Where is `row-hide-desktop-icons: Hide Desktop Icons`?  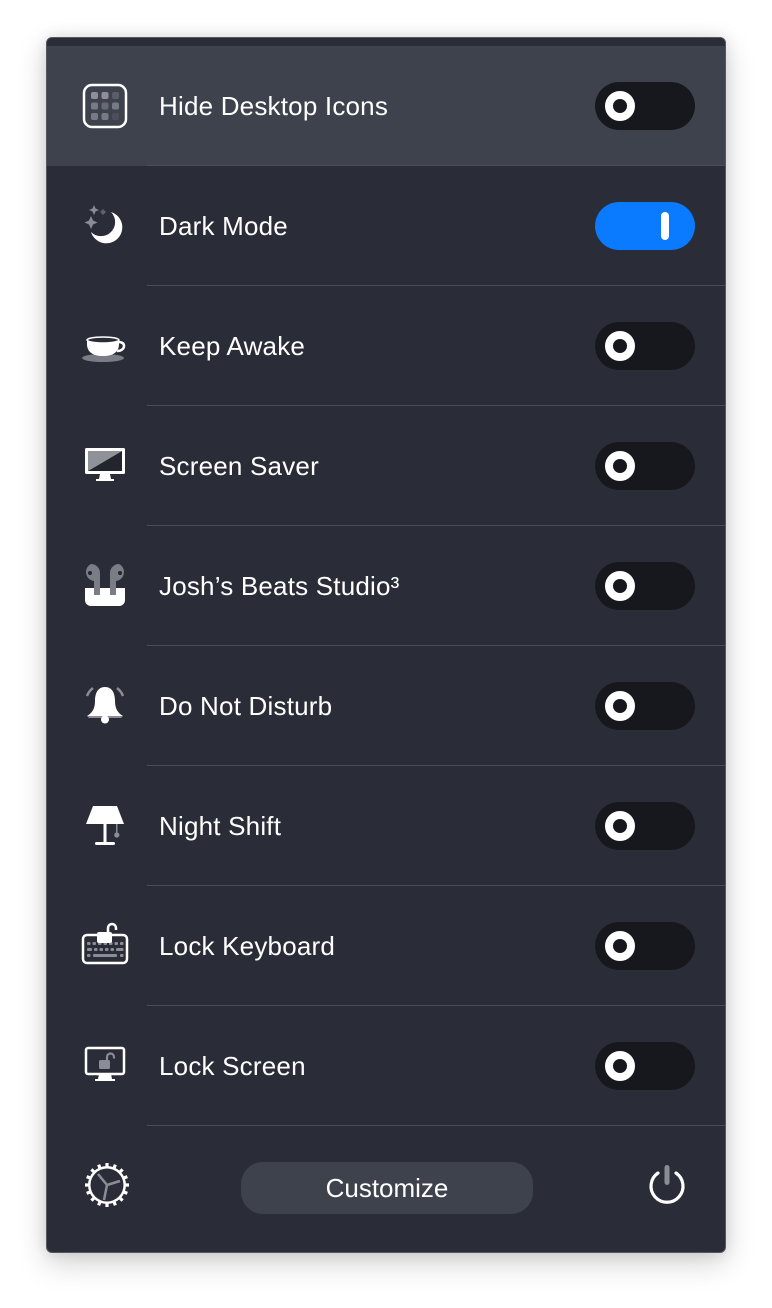
row-hide-desktop-icons: Hide Desktop Icons is located at coordinates (386, 106).